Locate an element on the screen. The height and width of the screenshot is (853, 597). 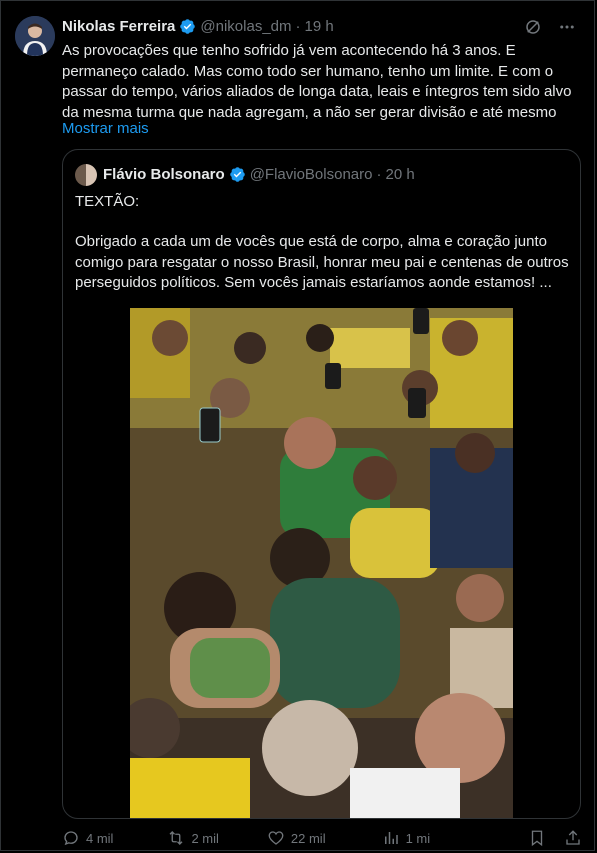
author-handle: @nikolas_dm is located at coordinates (245, 26).